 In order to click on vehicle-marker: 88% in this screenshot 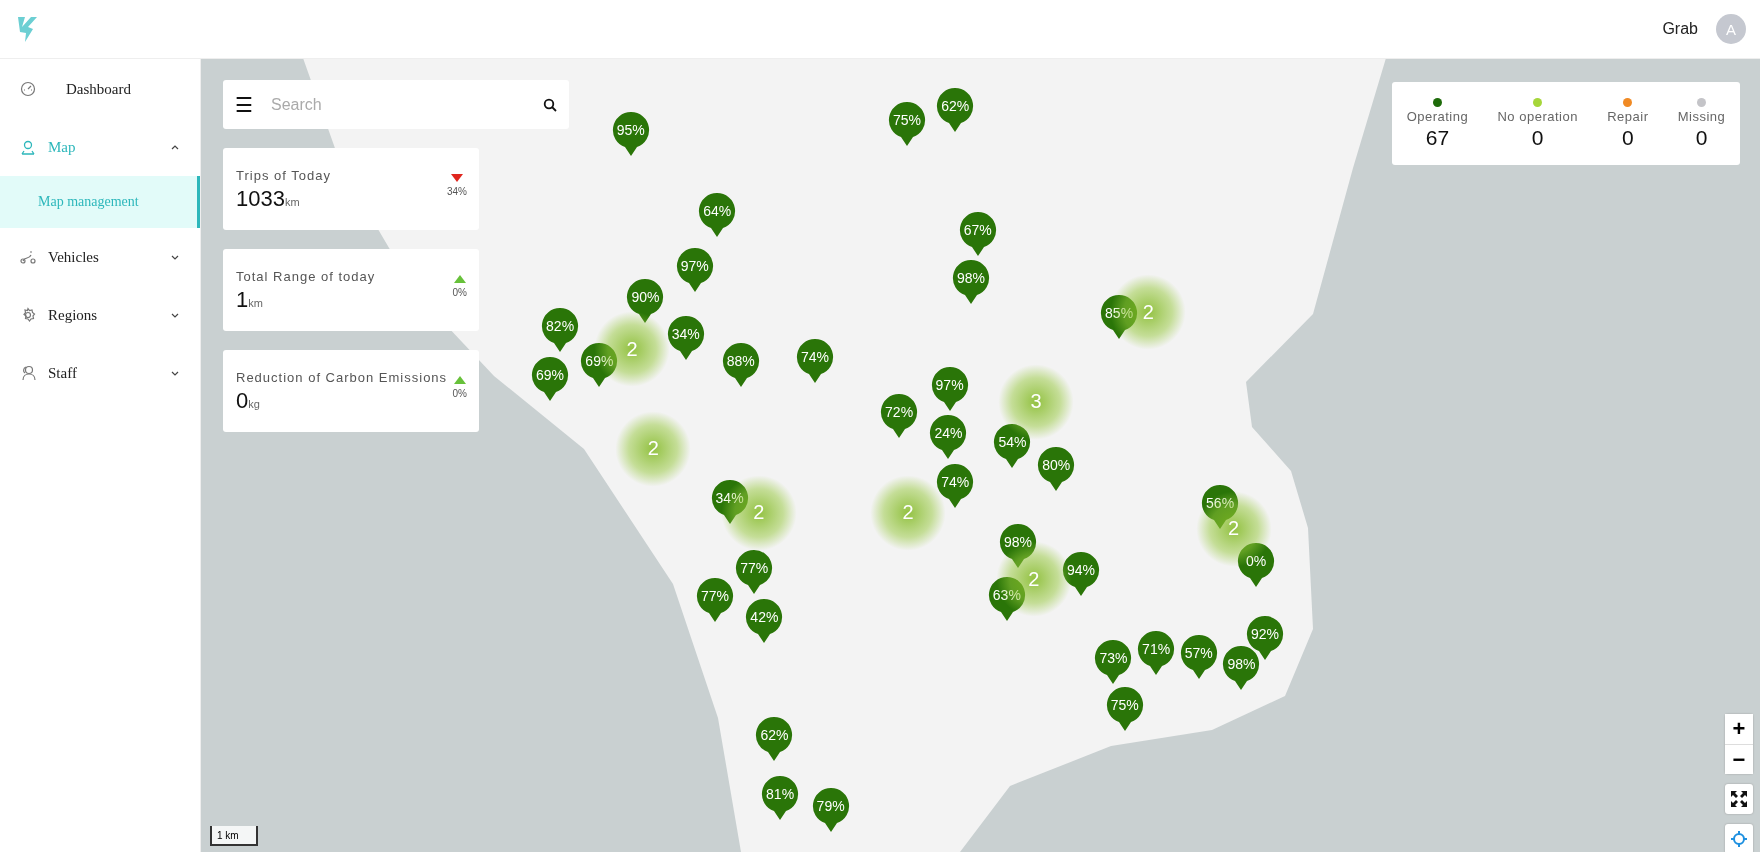, I will do `click(740, 365)`.